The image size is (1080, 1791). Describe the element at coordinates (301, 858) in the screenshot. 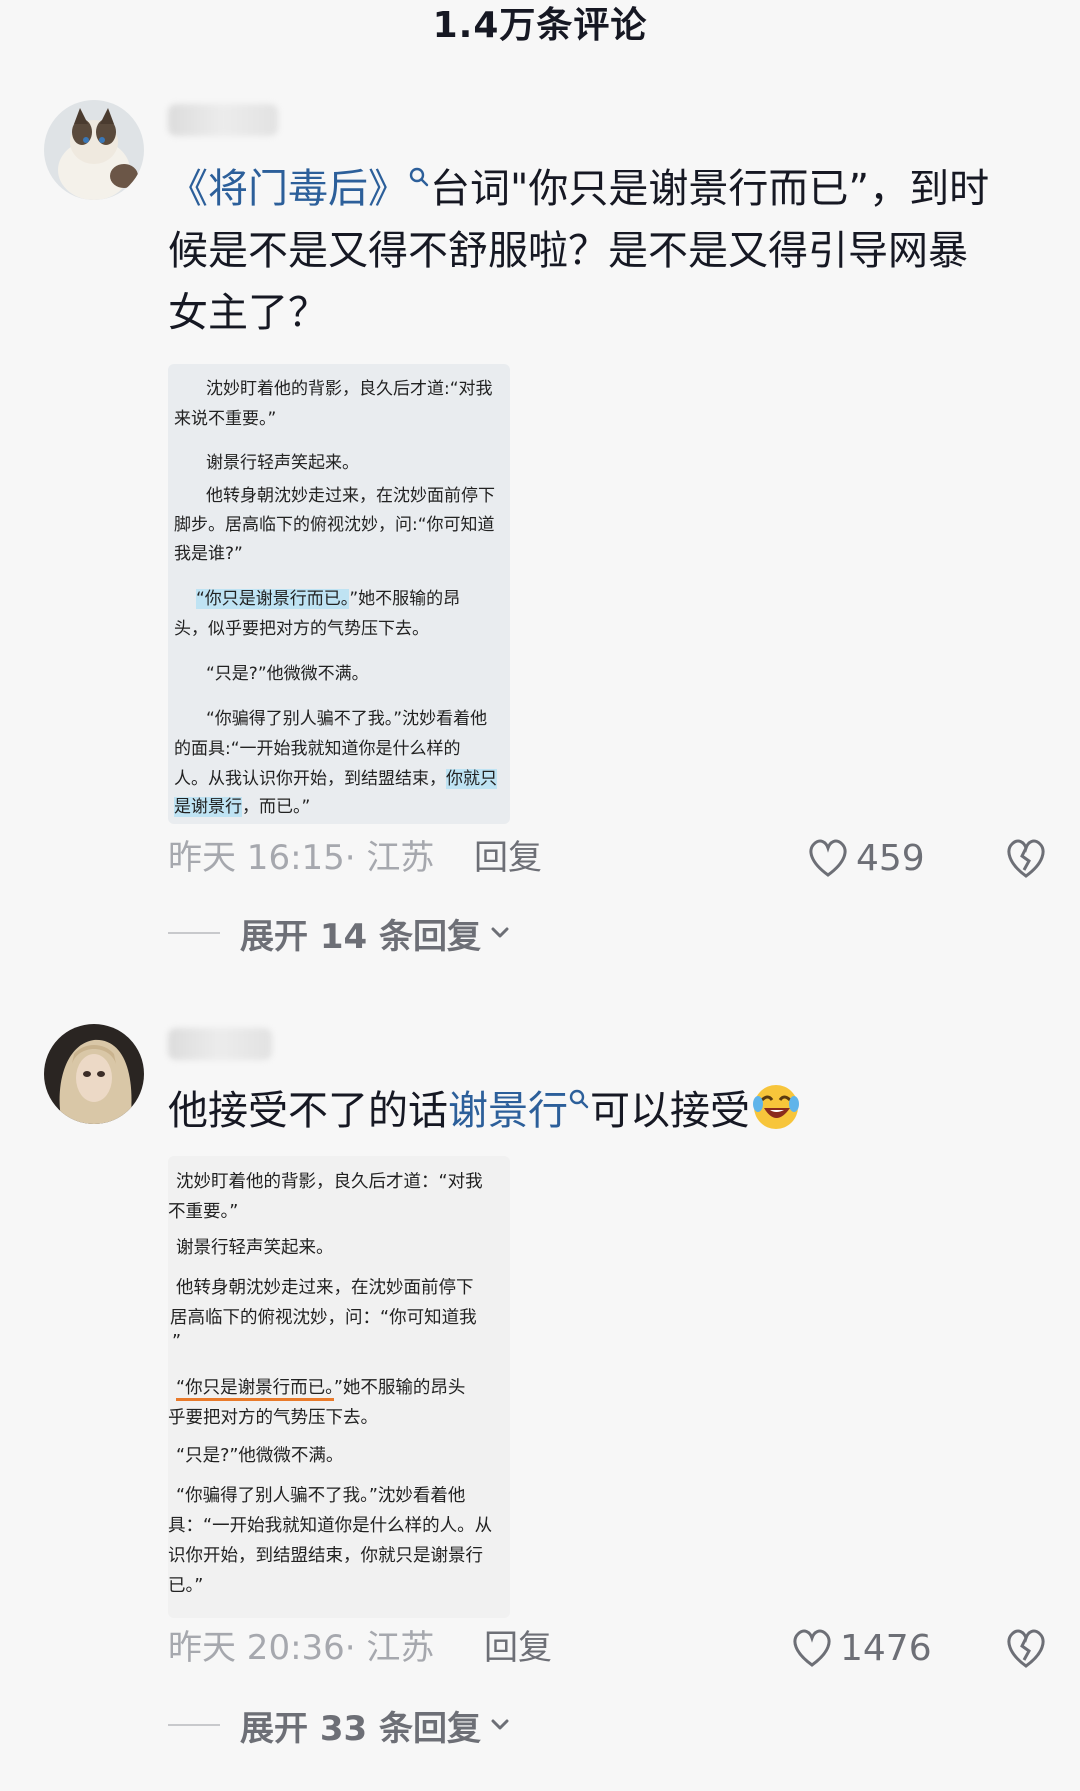

I see `comment-time-location: 昨天 16:15· 江苏` at that location.